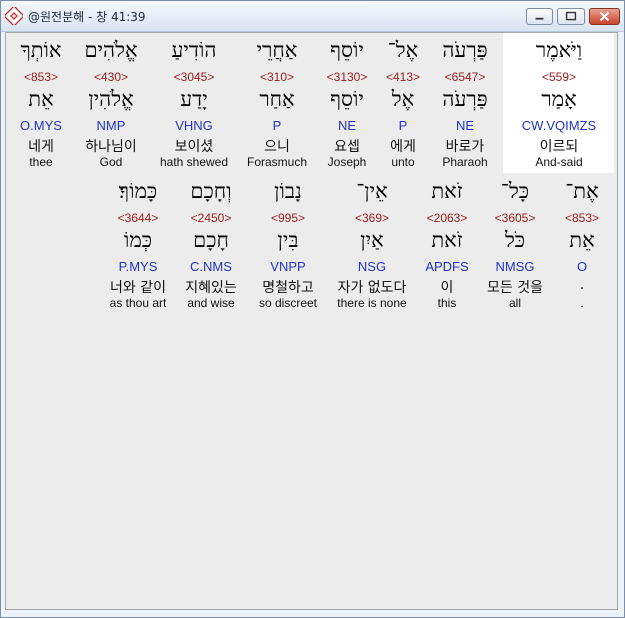 The width and height of the screenshot is (625, 618). I want to click on app-icon, so click(14, 16).